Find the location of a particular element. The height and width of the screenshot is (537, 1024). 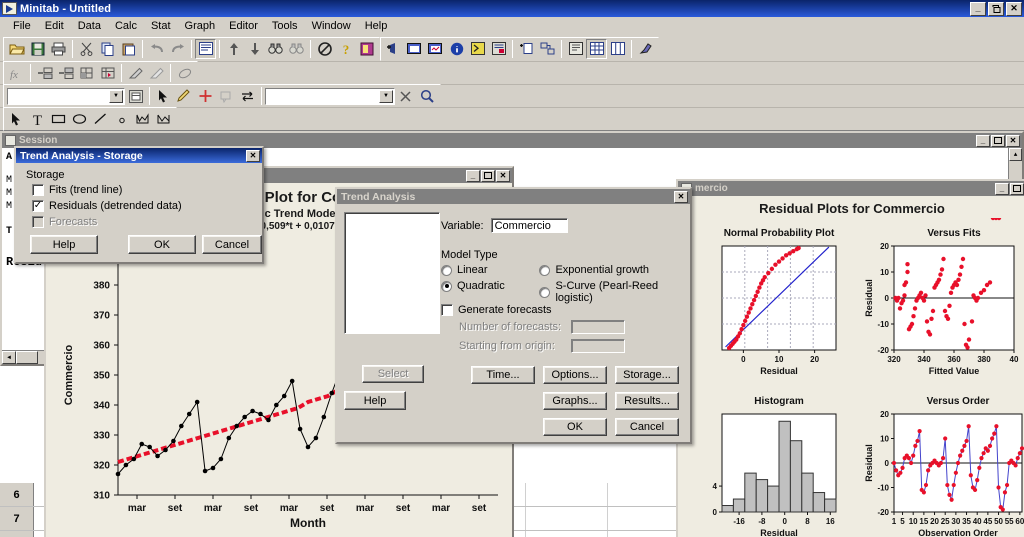

residual-plots-titlebar: mercio _ is located at coordinates (851, 188).